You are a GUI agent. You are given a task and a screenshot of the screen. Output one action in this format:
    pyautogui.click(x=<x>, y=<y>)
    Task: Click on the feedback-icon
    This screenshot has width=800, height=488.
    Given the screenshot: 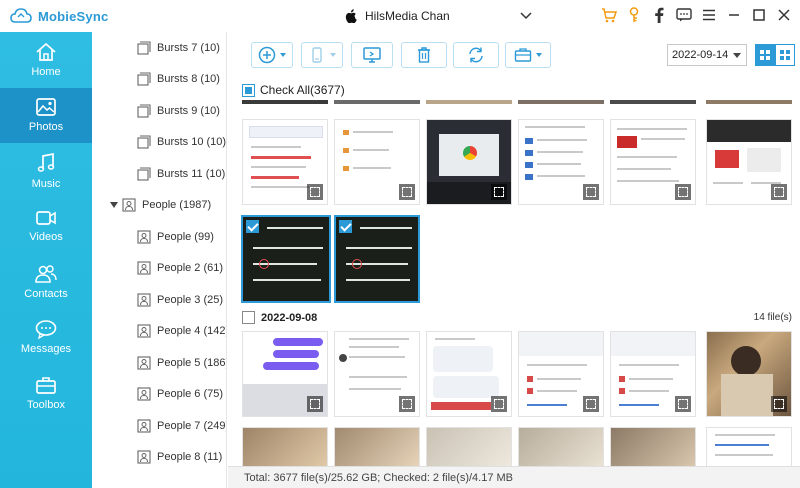 What is the action you would take?
    pyautogui.click(x=684, y=15)
    